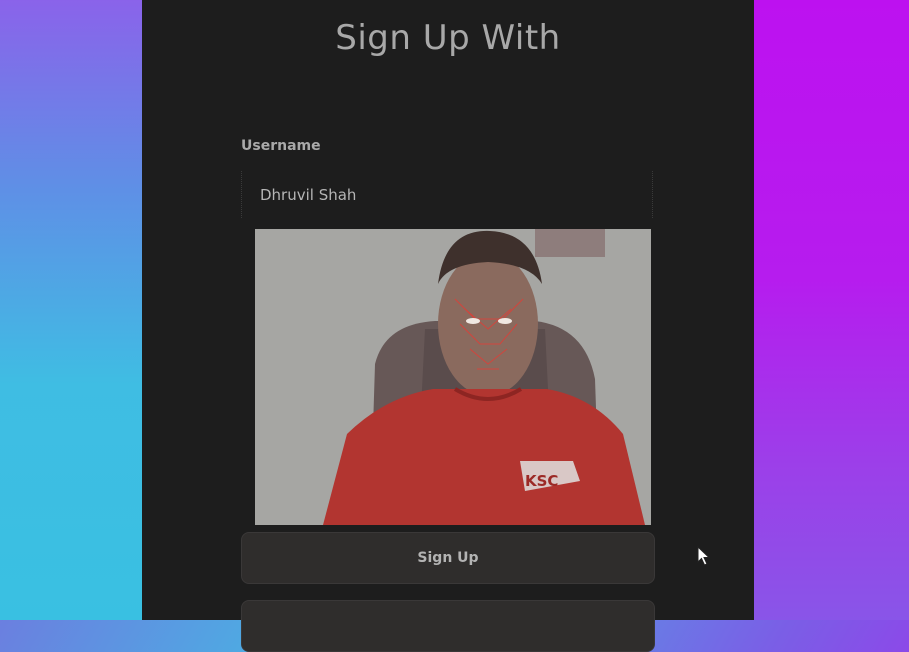 Image resolution: width=909 pixels, height=652 pixels. What do you see at coordinates (704, 556) in the screenshot?
I see `mouse-pointer-icon` at bounding box center [704, 556].